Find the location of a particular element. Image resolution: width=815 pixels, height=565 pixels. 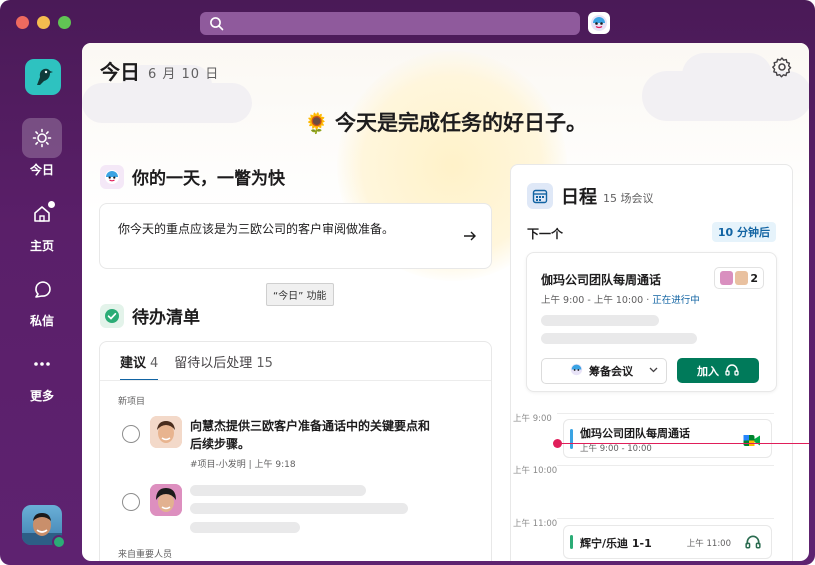

summary-heading: 你的一天，一瞥为快 is located at coordinates (192, 176).